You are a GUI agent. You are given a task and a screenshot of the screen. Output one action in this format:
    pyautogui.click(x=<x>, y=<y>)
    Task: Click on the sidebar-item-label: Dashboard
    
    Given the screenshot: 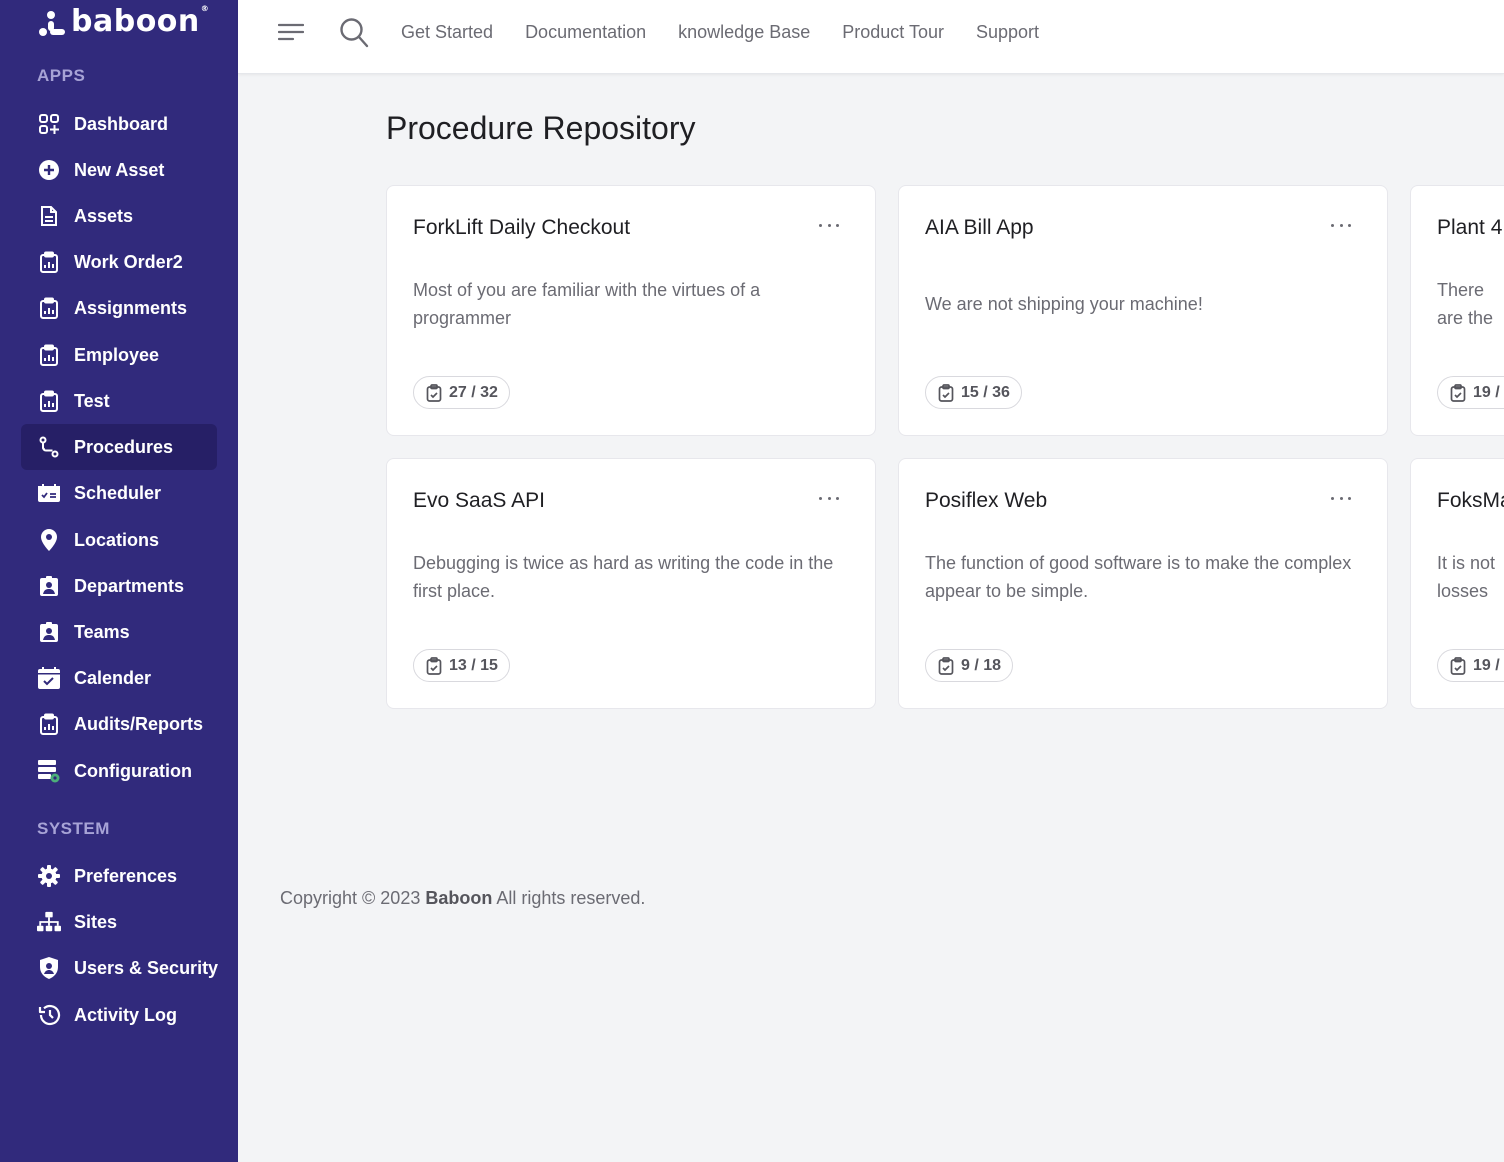 What is the action you would take?
    pyautogui.click(x=121, y=123)
    